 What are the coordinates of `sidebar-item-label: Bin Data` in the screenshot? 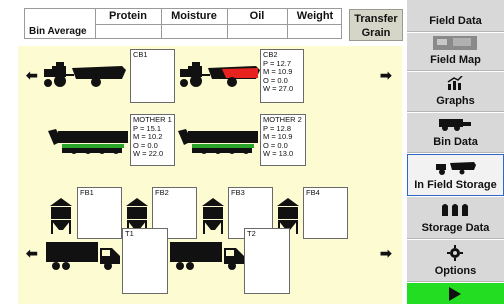 It's located at (455, 142).